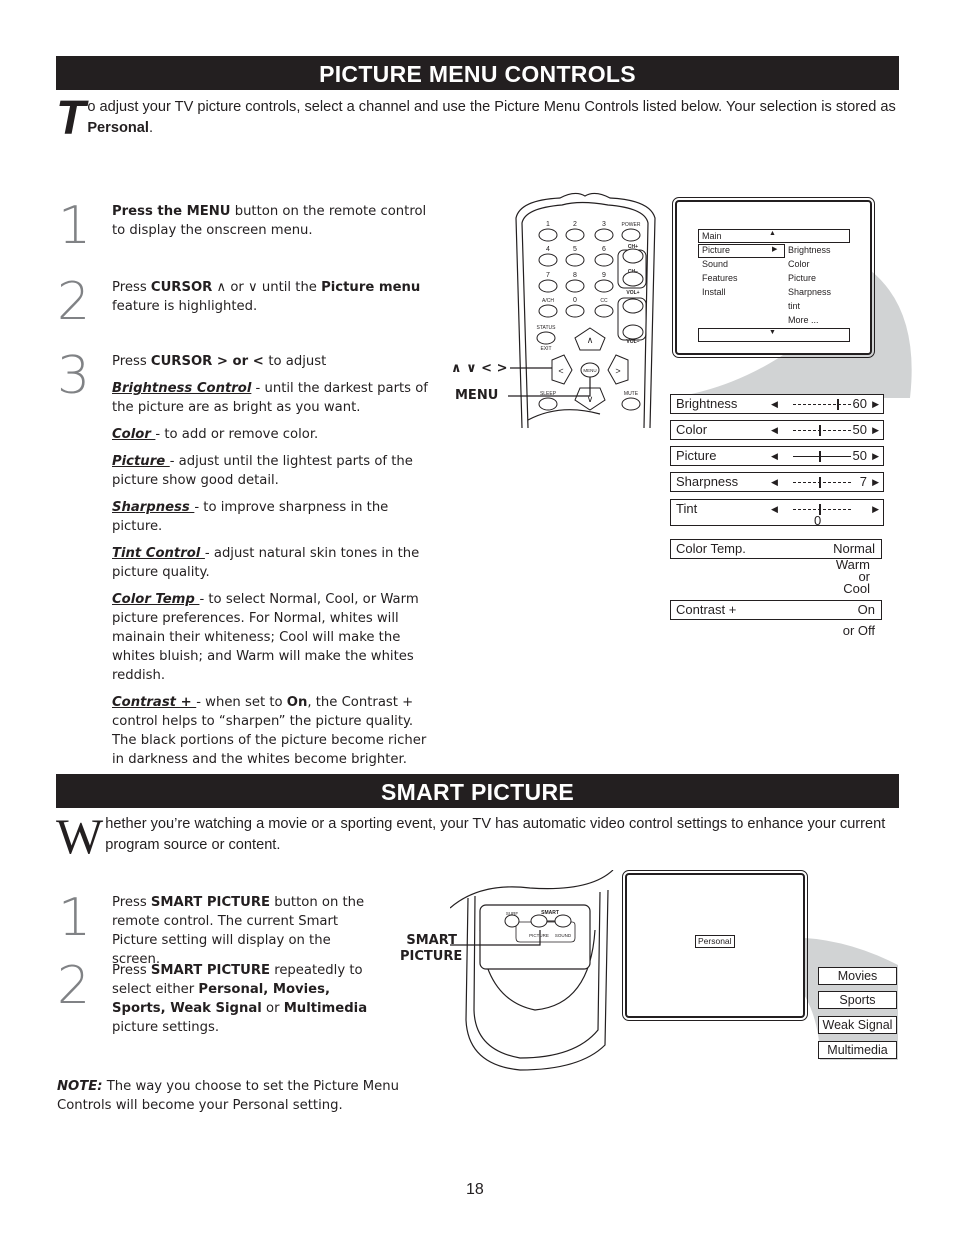  I want to click on menu-main-label: Main, so click(712, 236).